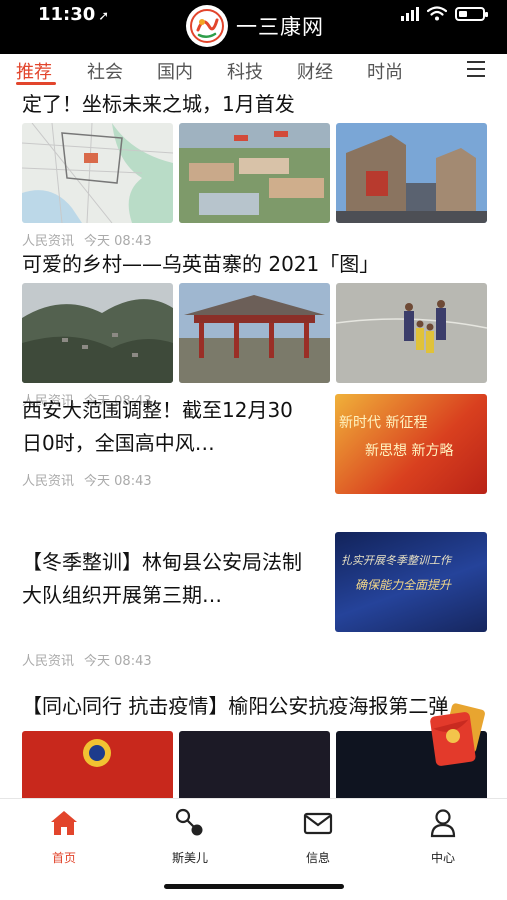 The height and width of the screenshot is (900, 507). Describe the element at coordinates (104, 16) in the screenshot. I see `location-arrow-icon: ➚` at that location.